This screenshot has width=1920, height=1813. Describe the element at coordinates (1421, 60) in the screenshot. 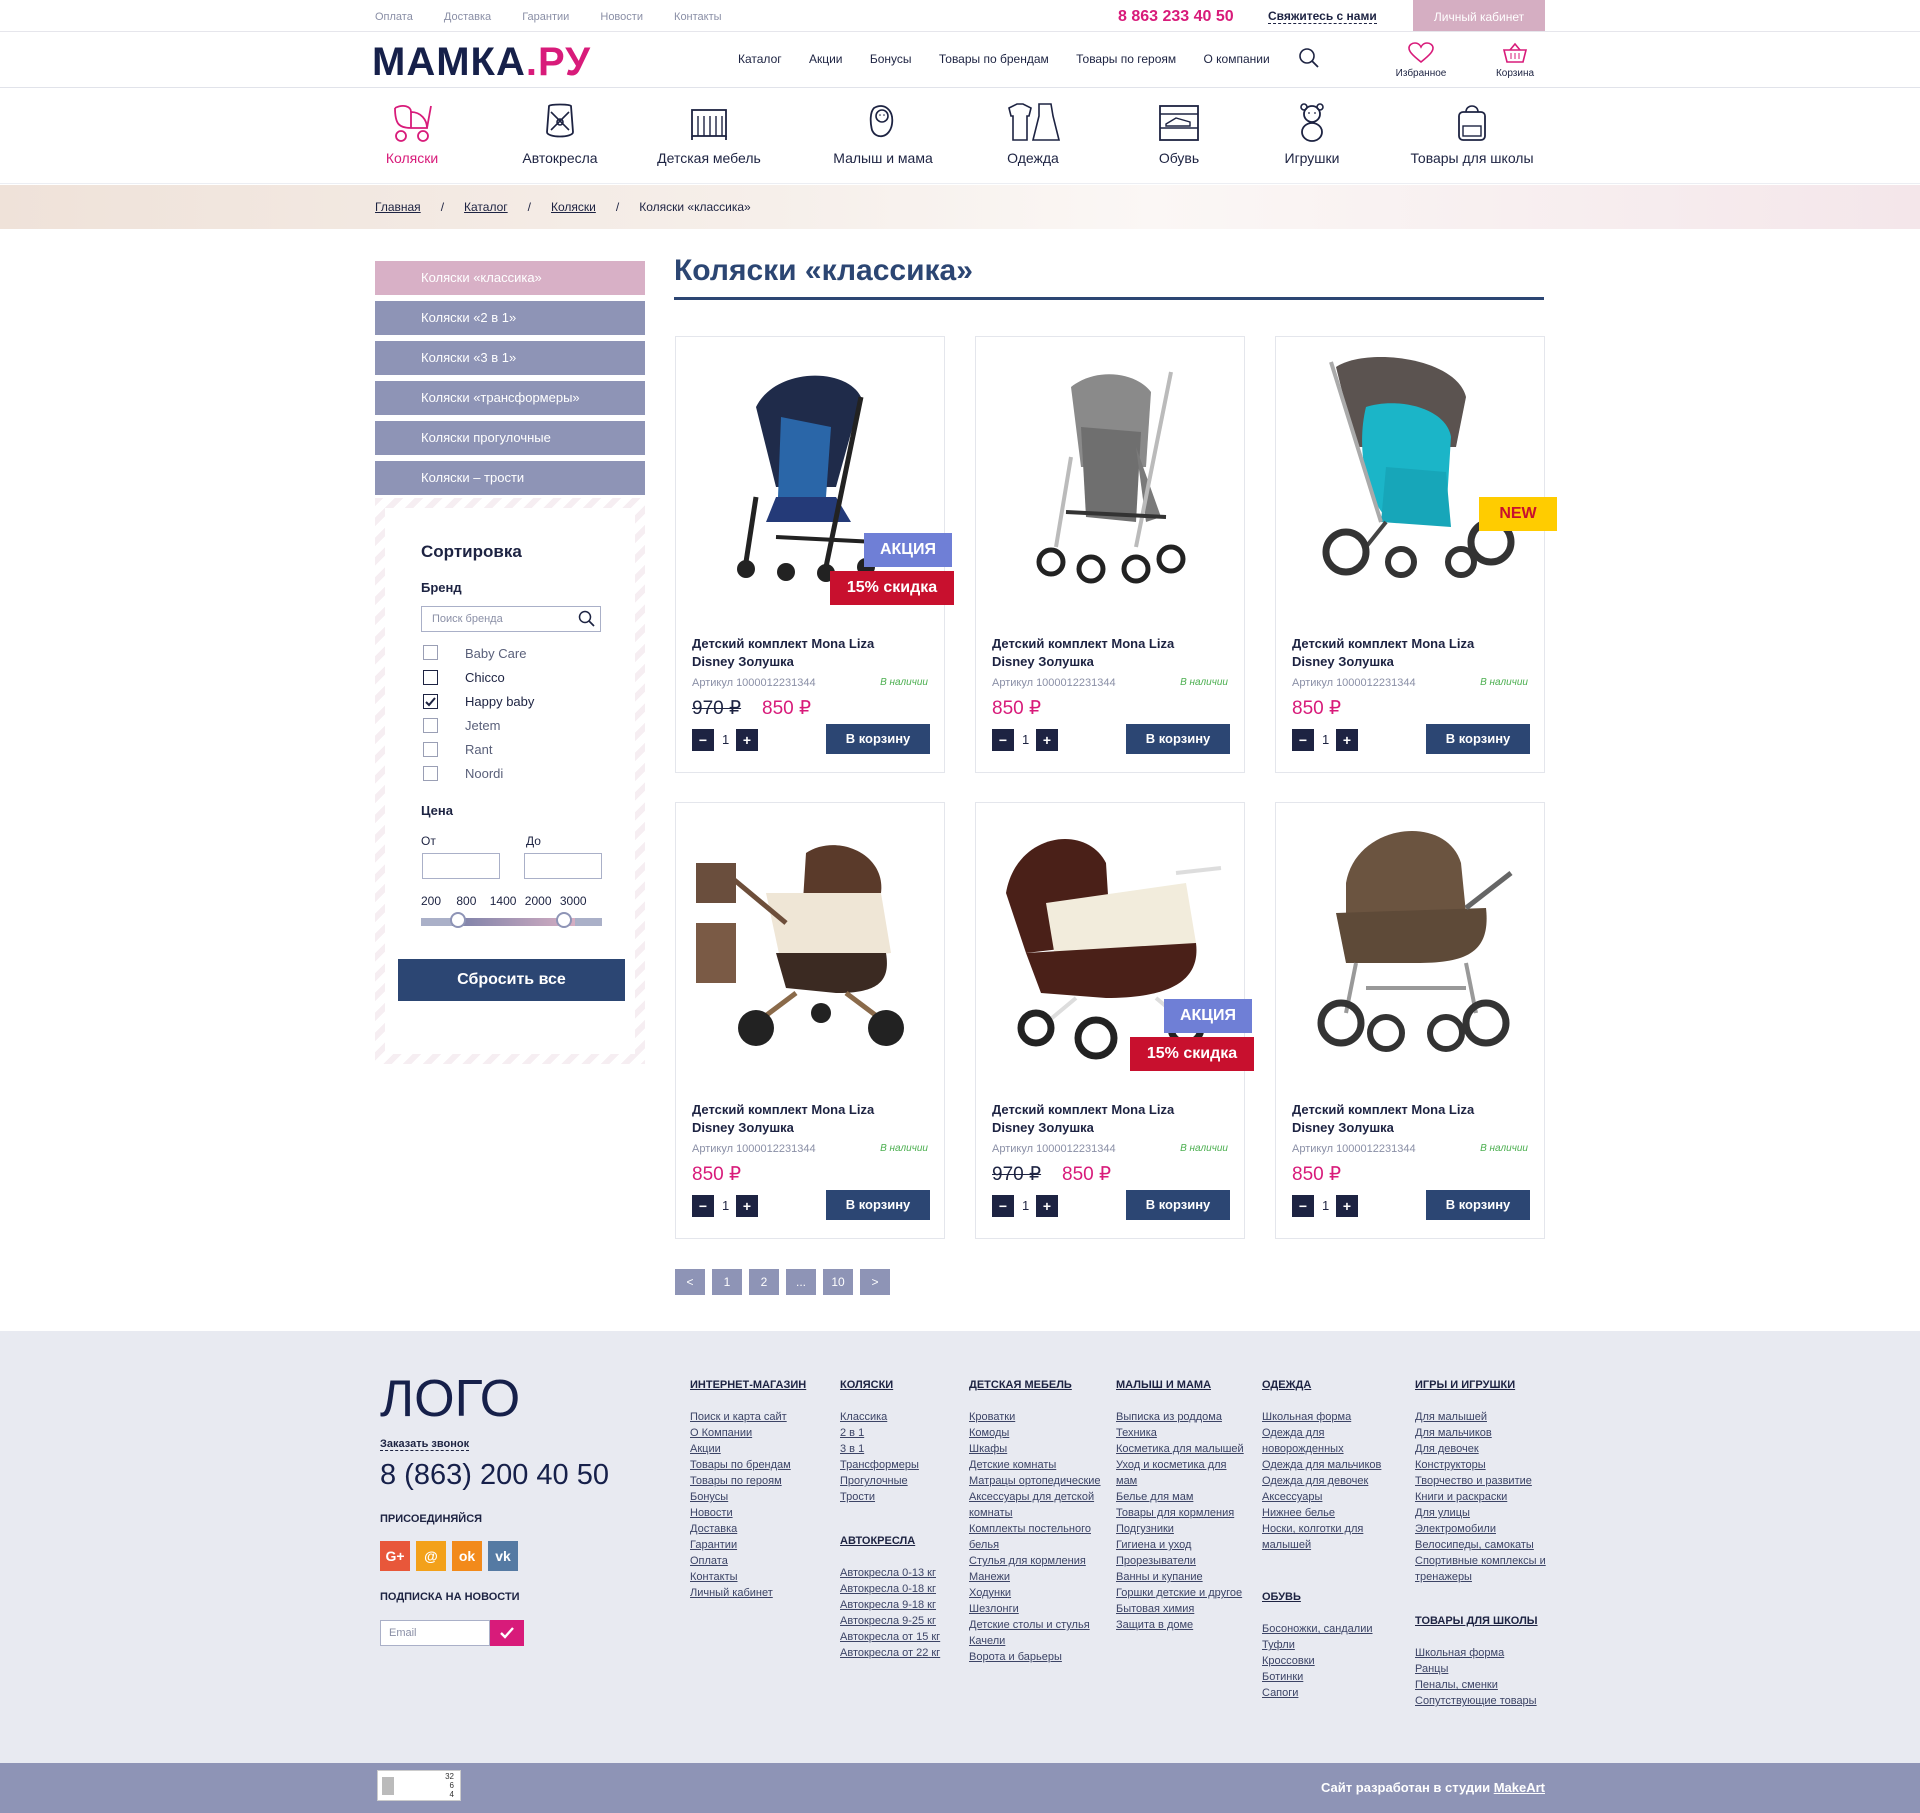

I see `favorites-button: Избранное` at that location.